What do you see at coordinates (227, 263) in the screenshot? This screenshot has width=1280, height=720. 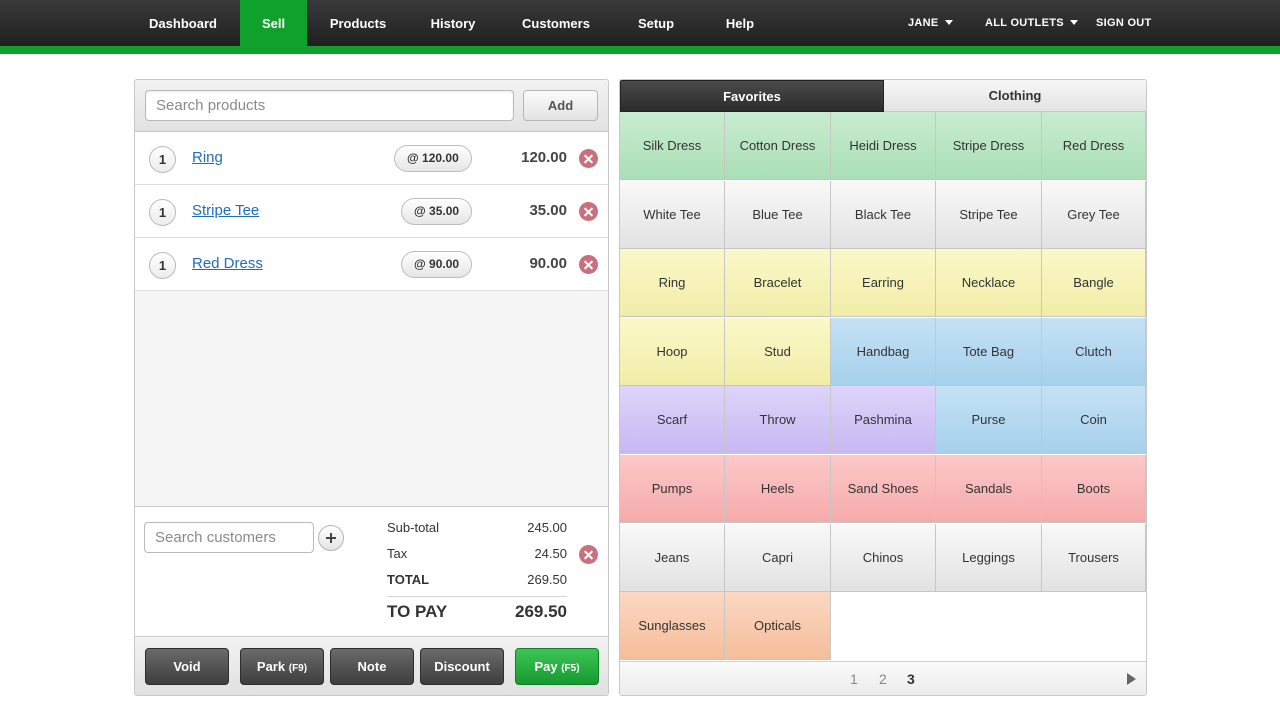 I see `item-name-link: Red Dress` at bounding box center [227, 263].